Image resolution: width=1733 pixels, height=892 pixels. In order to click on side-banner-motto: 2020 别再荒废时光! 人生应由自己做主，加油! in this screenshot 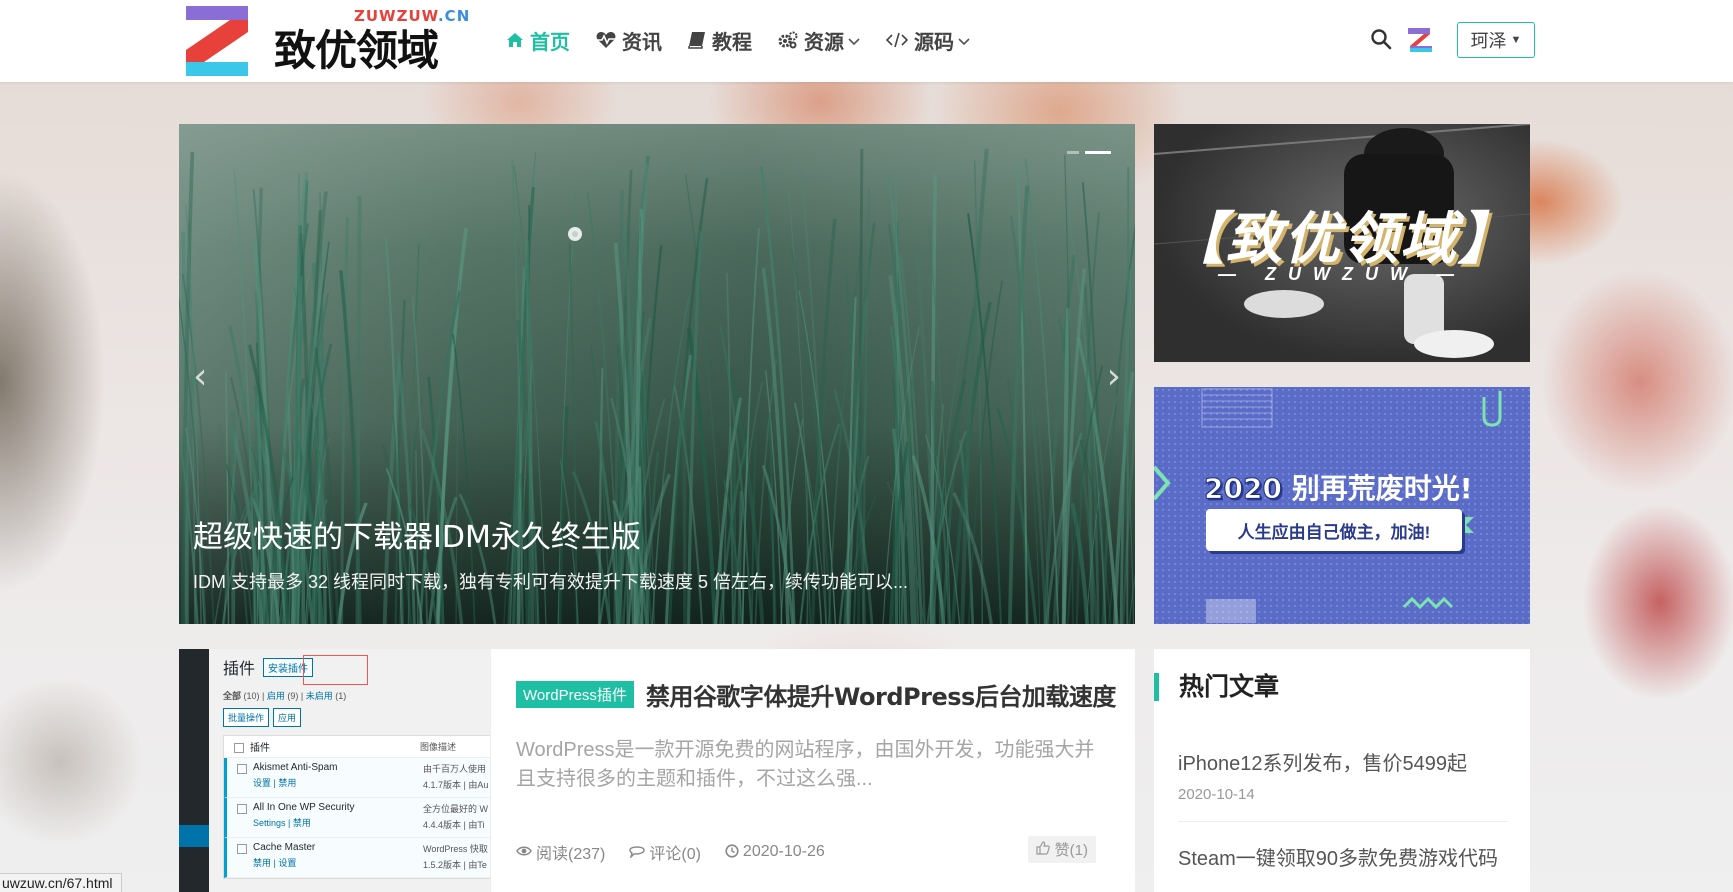, I will do `click(1342, 505)`.